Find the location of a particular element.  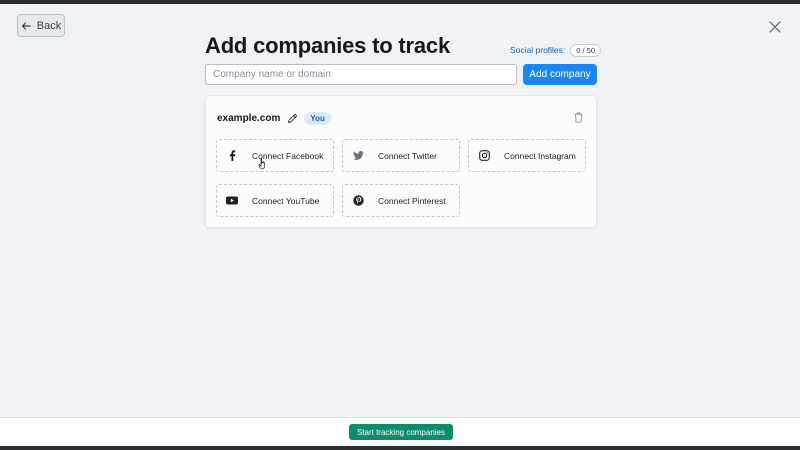

hand-pointer-cursor-icon is located at coordinates (261, 164).